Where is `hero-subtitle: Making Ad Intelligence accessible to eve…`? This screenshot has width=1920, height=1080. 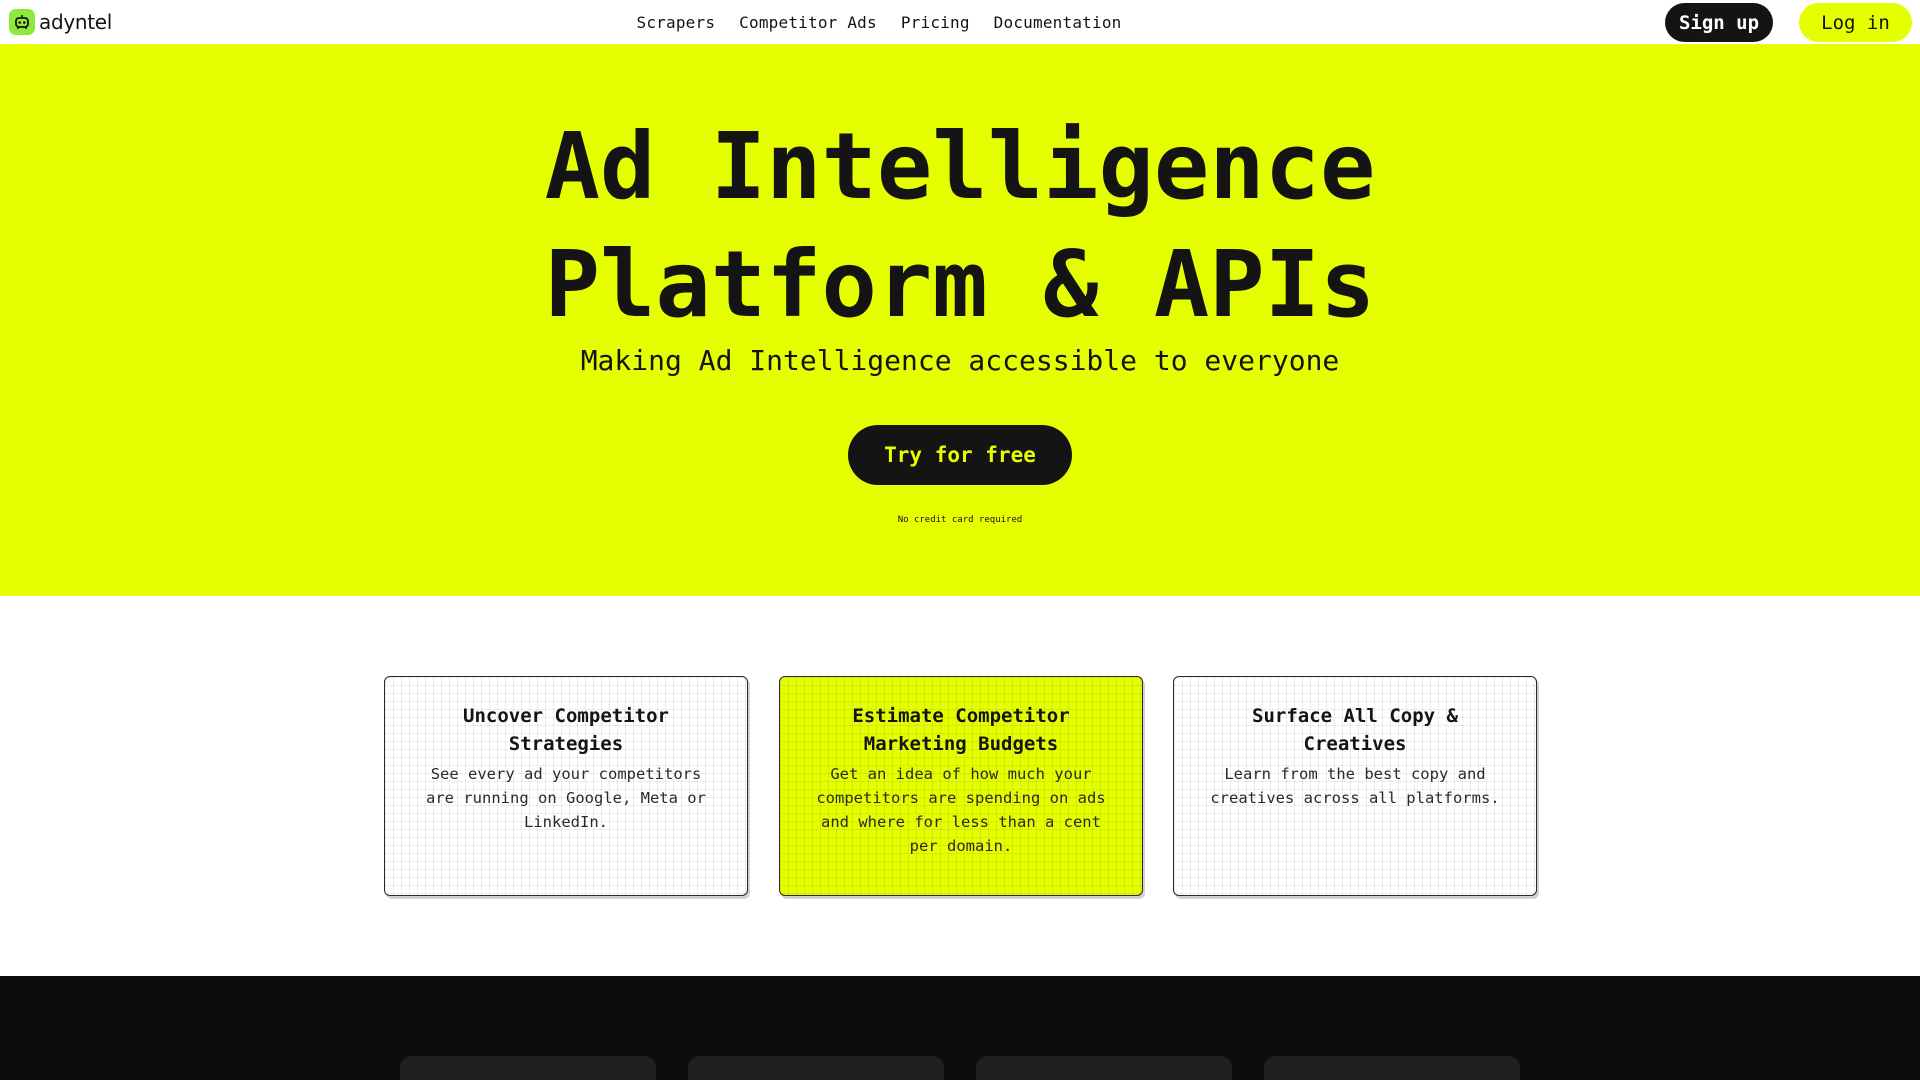
hero-subtitle: Making Ad Intelligence accessible to eve… is located at coordinates (960, 360).